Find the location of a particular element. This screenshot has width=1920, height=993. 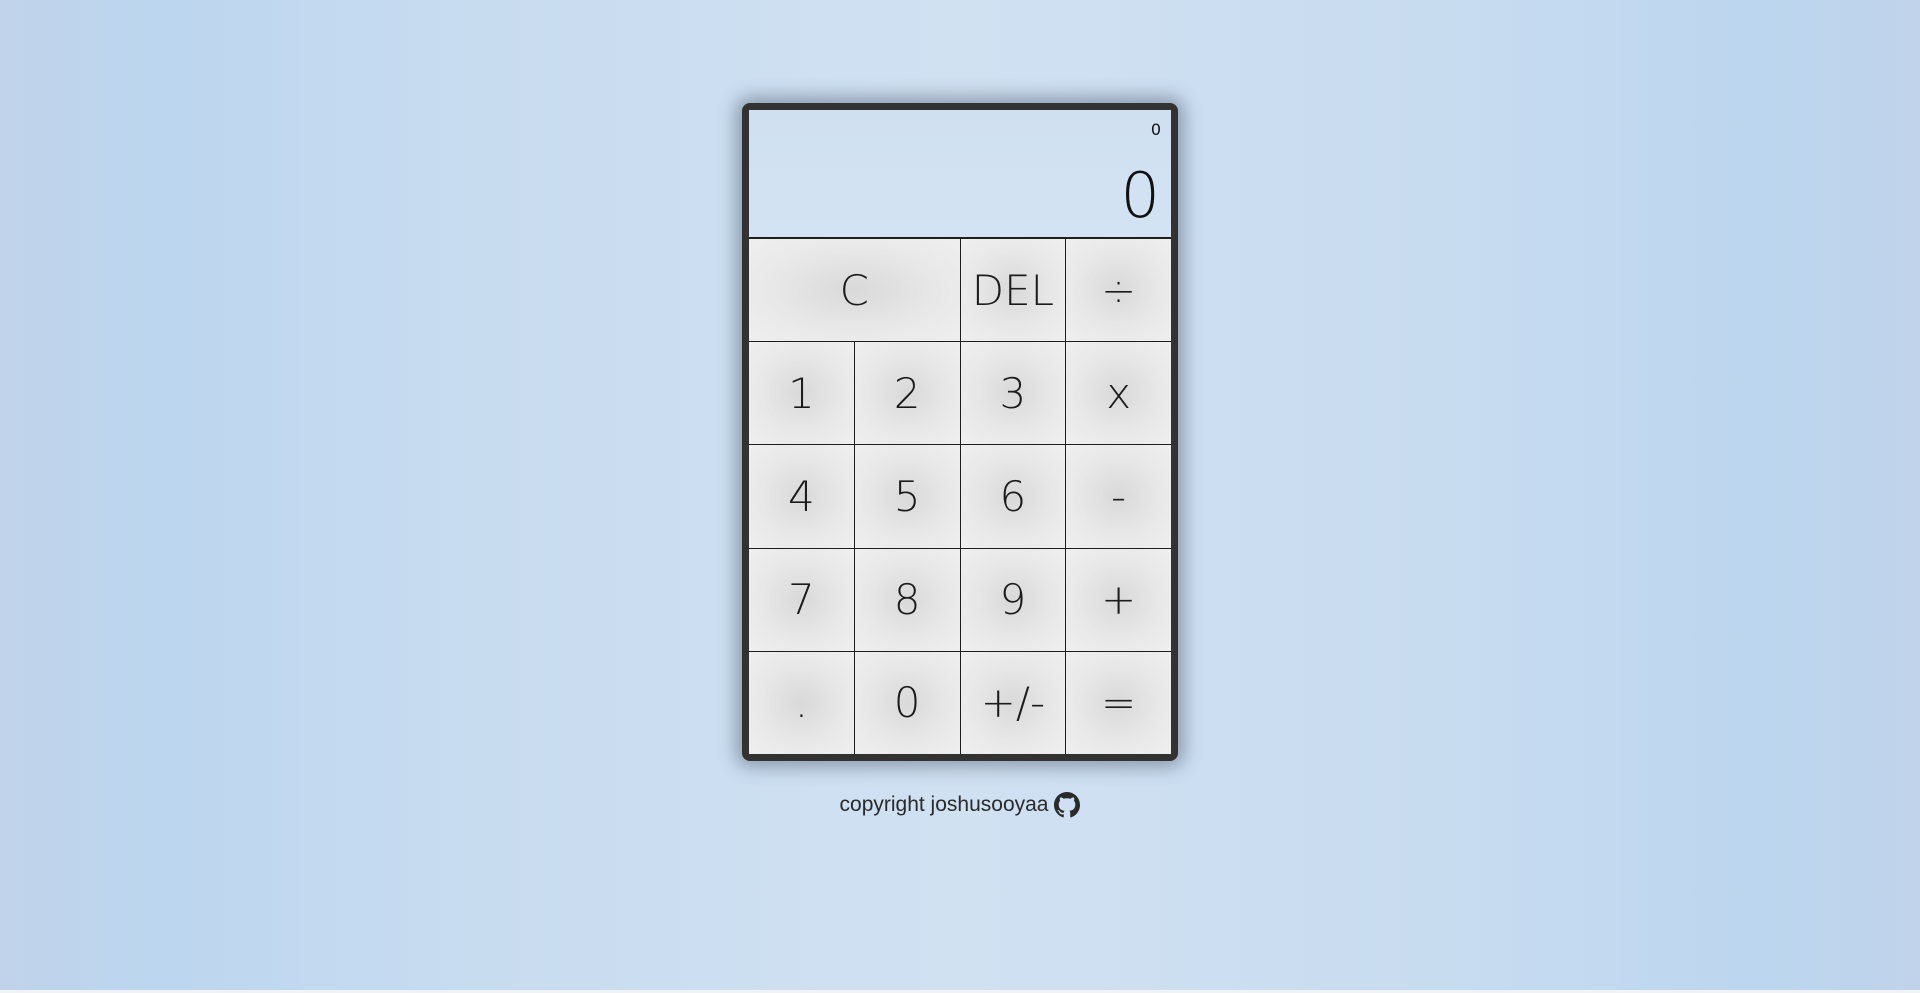

delete-button: DEL is located at coordinates (1013, 290).